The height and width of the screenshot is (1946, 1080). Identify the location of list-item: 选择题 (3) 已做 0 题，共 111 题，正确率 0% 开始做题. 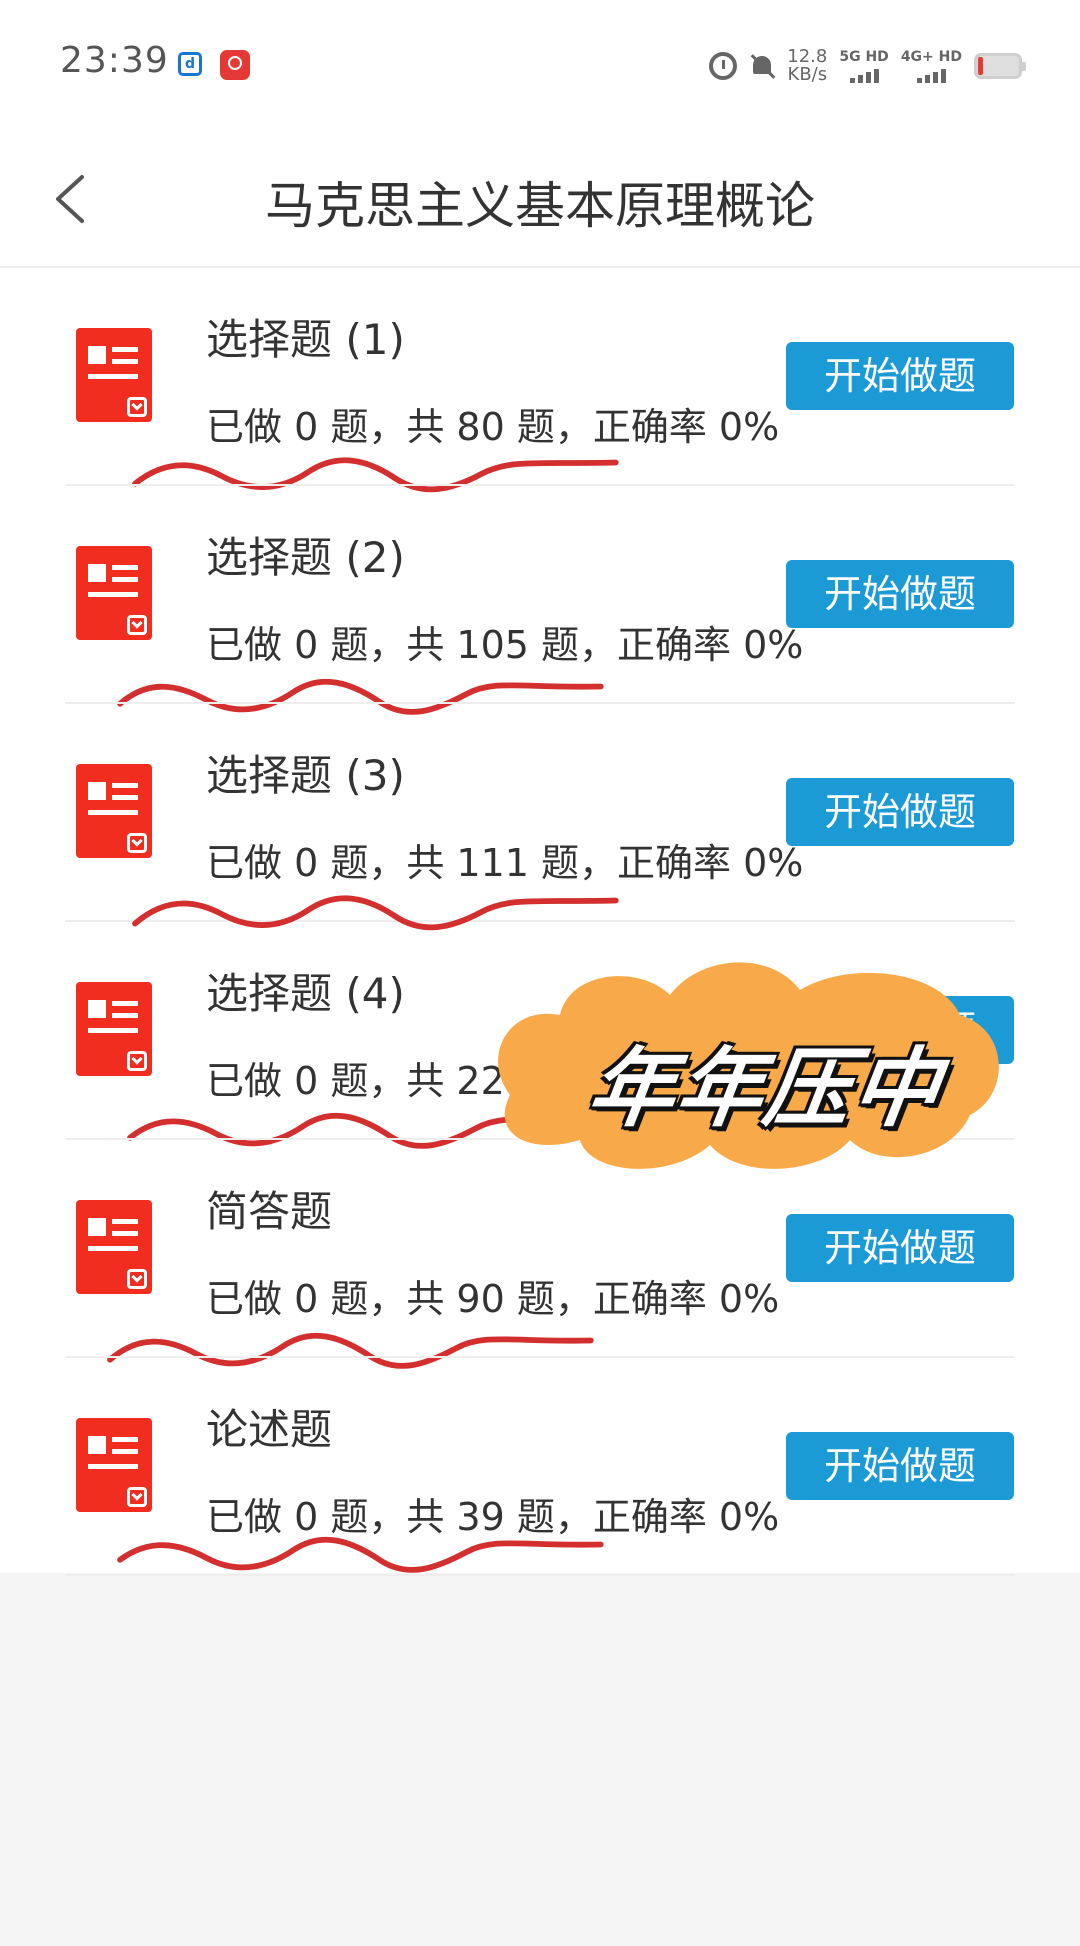
(540, 813).